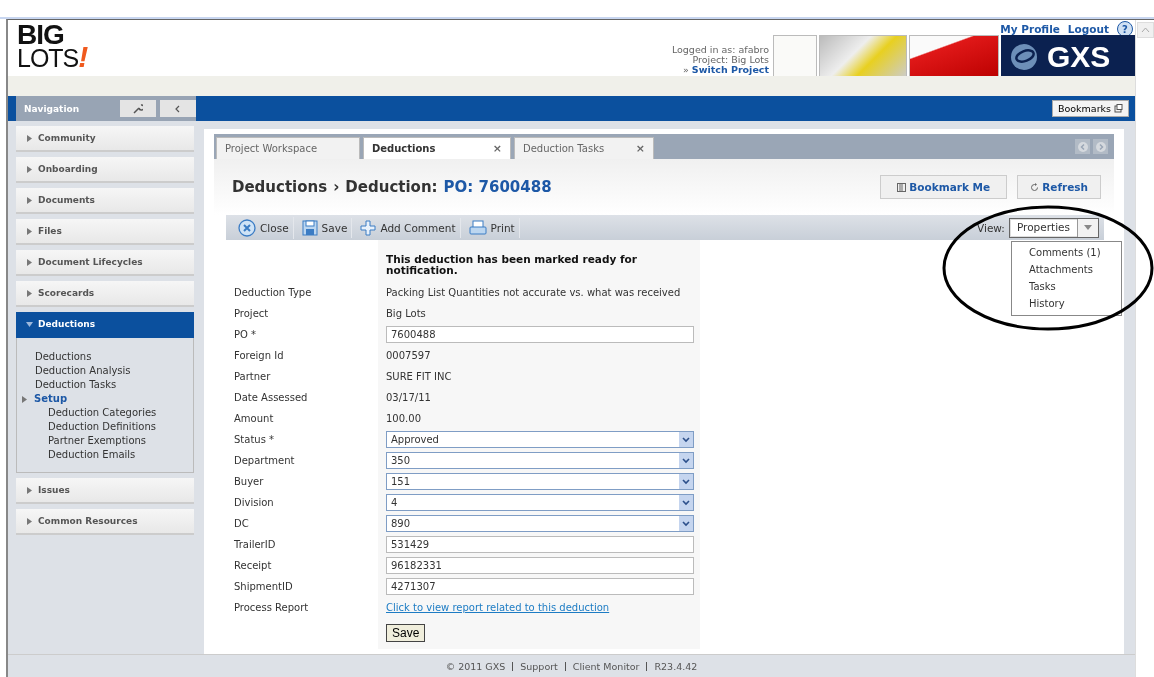 This screenshot has height=677, width=1154. Describe the element at coordinates (1053, 227) in the screenshot. I see `view-dropdown: Properties` at that location.